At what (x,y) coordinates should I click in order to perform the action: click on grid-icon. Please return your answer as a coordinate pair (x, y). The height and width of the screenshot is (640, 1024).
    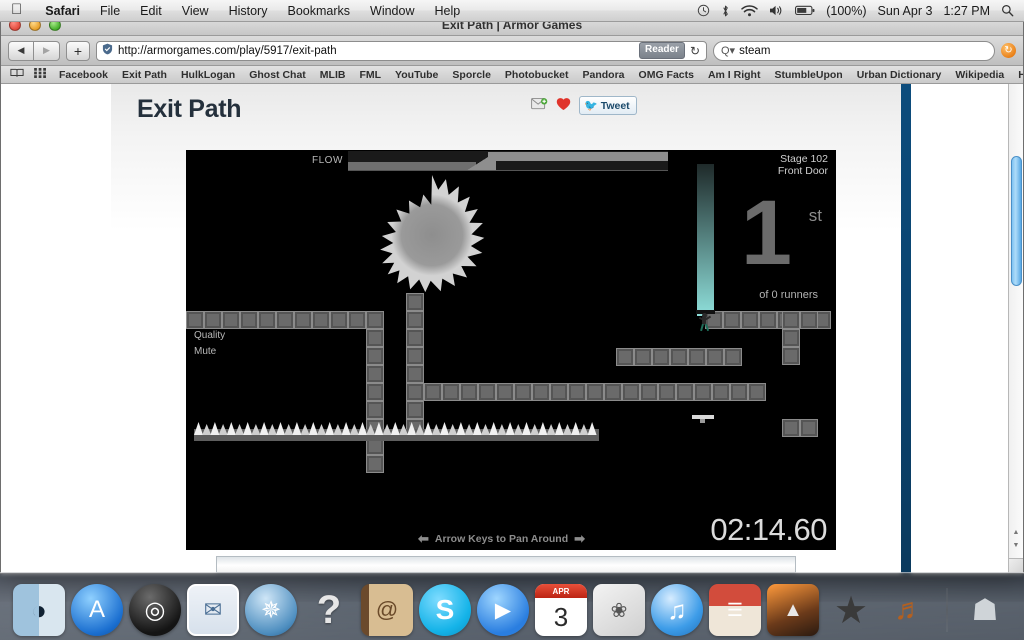
    Looking at the image, I should click on (40, 74).